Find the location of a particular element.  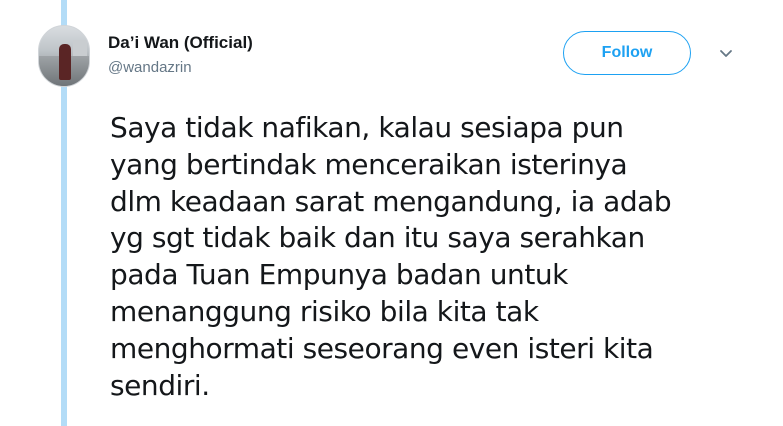

avatar-person-figure is located at coordinates (65, 62).